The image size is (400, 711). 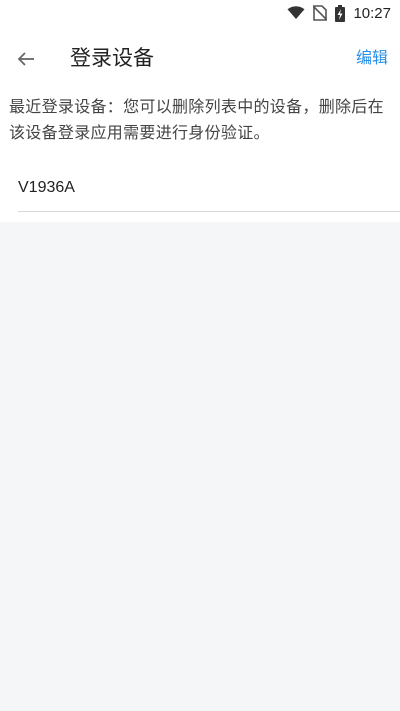 I want to click on battery-charging-icon, so click(x=340, y=13).